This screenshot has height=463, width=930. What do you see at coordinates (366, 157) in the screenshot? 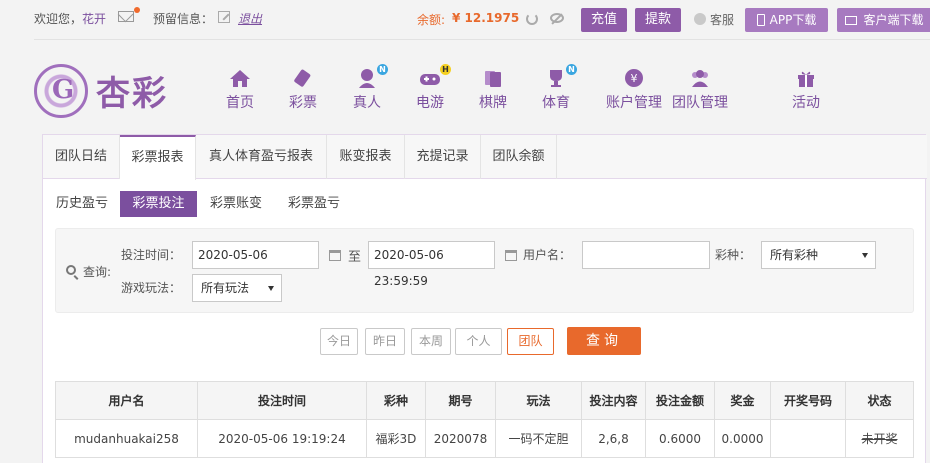
I see `tab-transactions-report: 账变报表` at bounding box center [366, 157].